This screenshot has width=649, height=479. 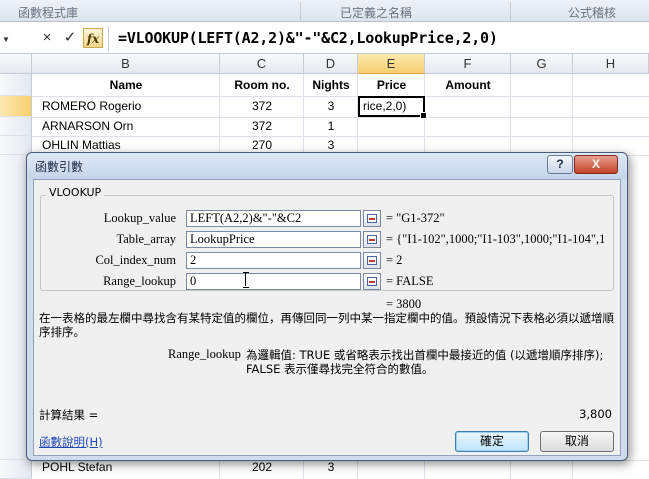 I want to click on cancel-button: 取消, so click(x=577, y=441).